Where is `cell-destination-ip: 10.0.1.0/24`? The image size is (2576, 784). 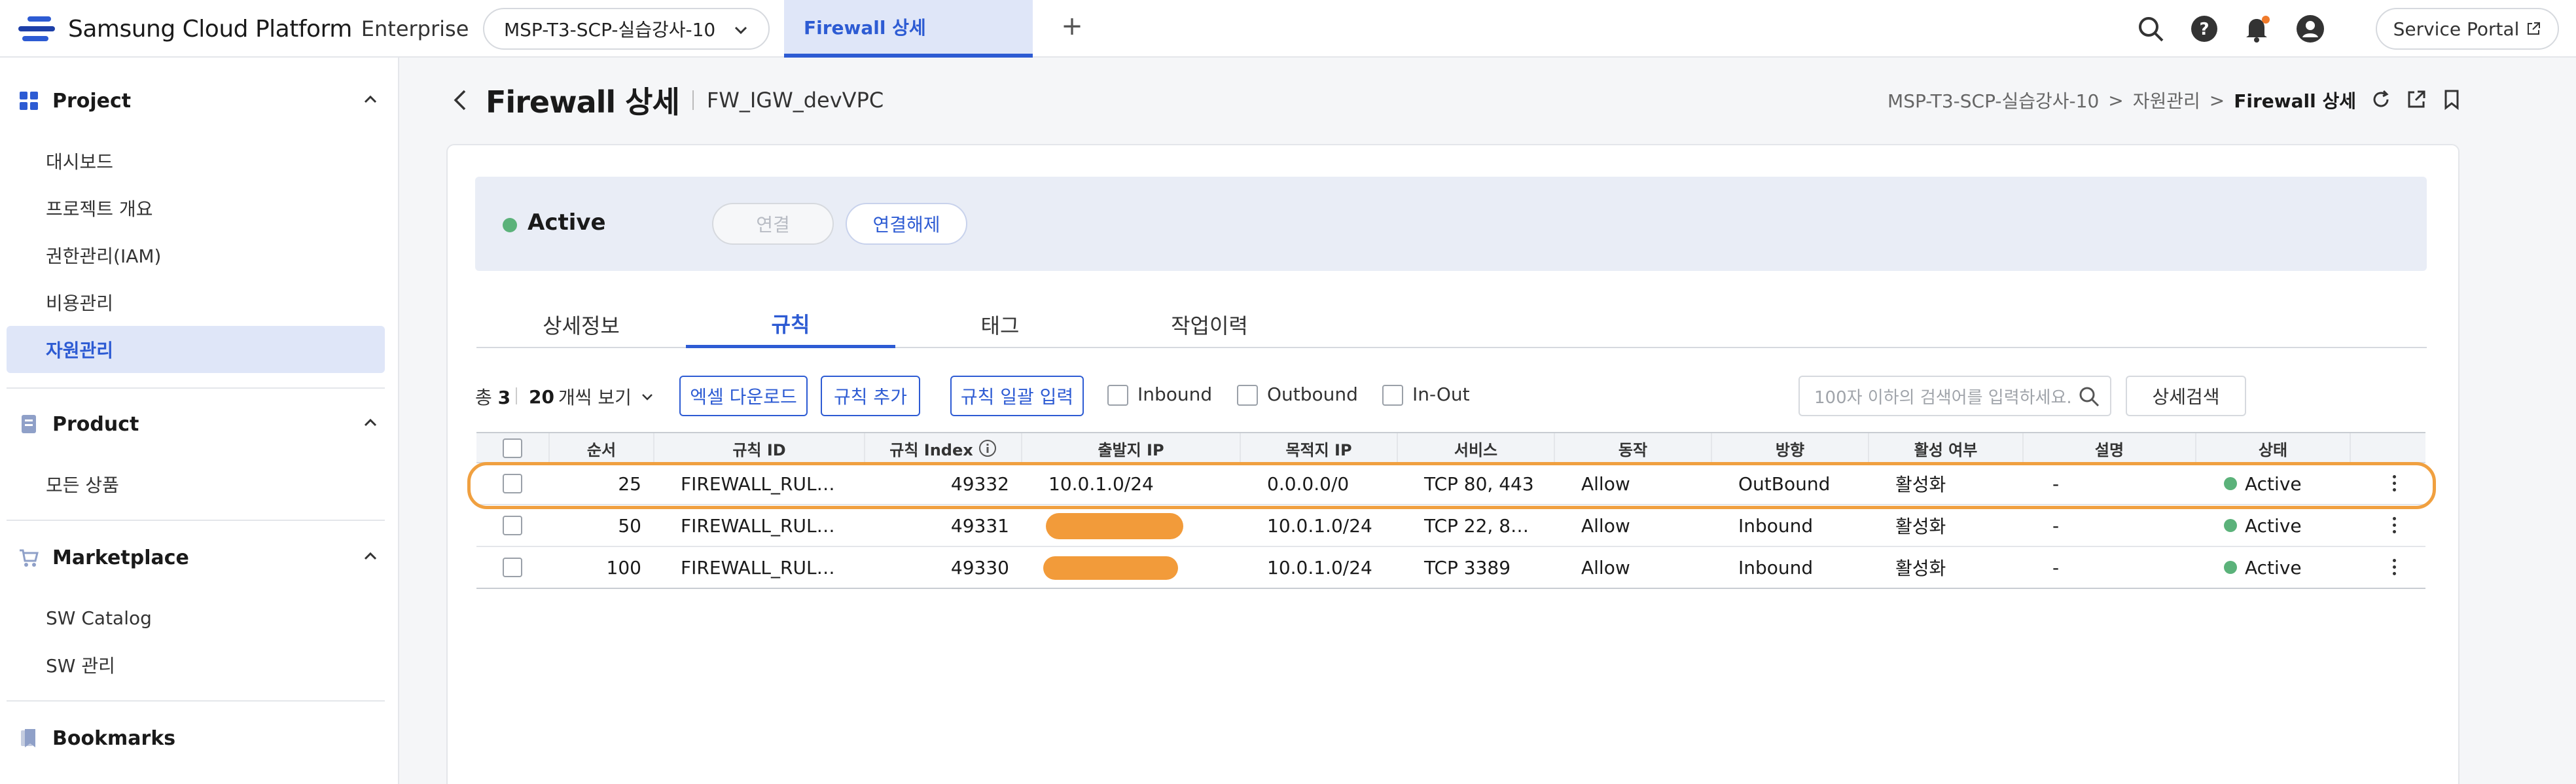
cell-destination-ip: 10.0.1.0/24 is located at coordinates (1319, 526).